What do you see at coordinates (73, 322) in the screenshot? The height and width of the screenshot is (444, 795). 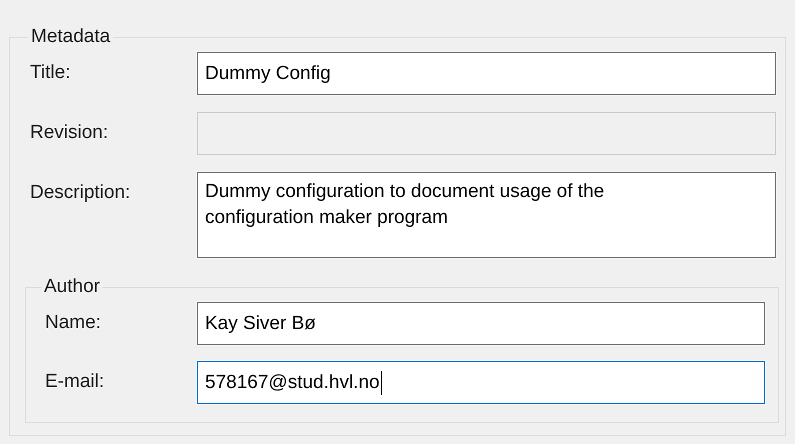 I see `field-label: Name:` at bounding box center [73, 322].